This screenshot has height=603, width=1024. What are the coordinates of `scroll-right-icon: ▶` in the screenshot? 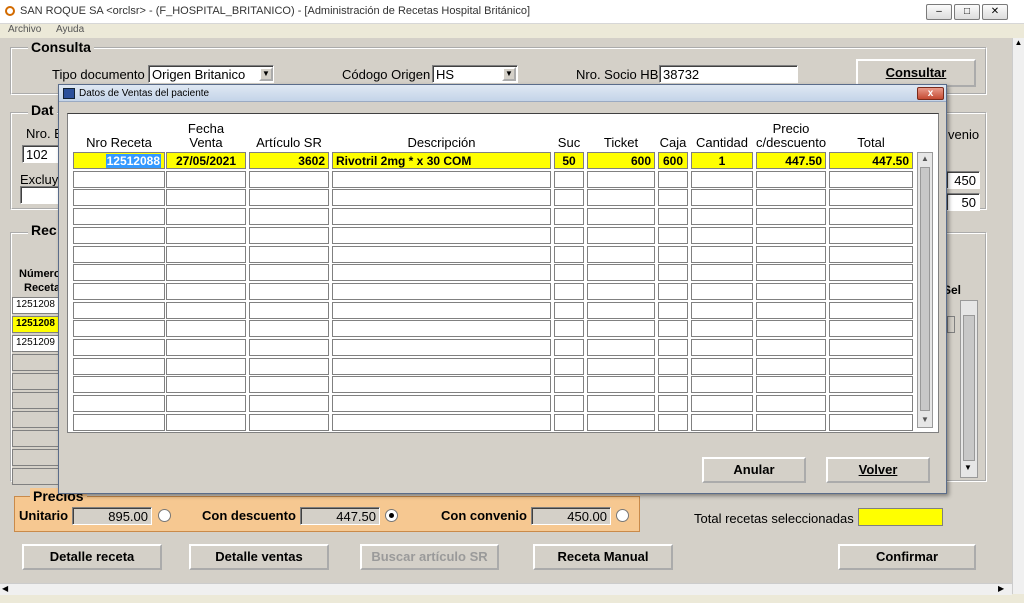 It's located at (1001, 588).